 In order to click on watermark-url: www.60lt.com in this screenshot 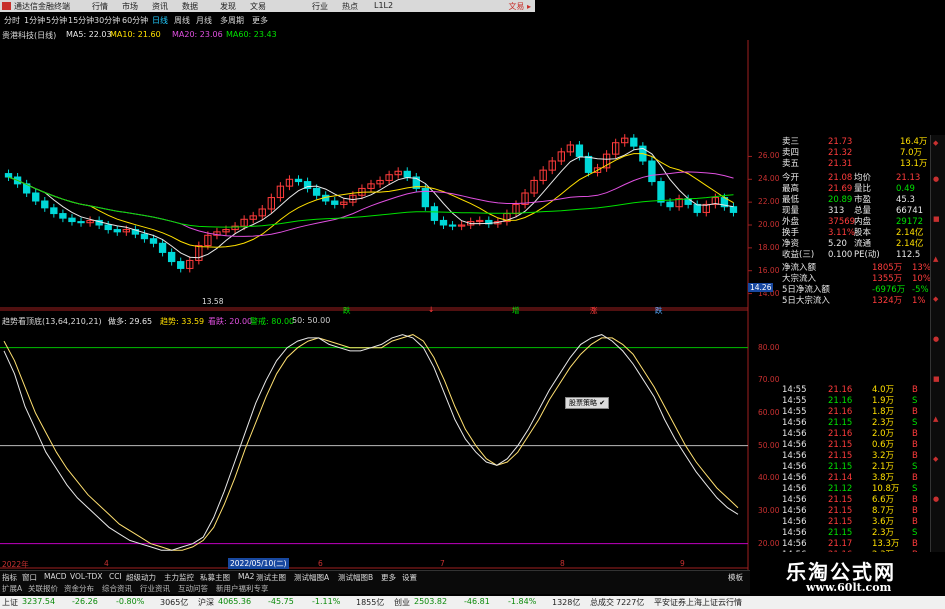, I will do `click(849, 587)`.